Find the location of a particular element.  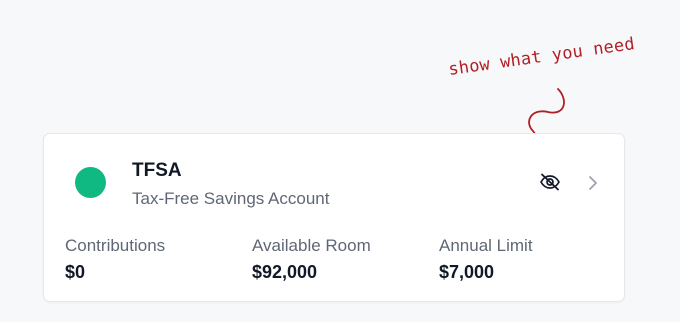

account-title: TFSA is located at coordinates (157, 170).